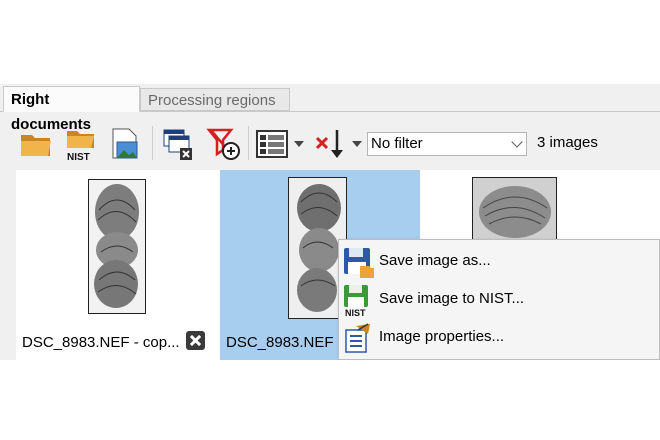 The width and height of the screenshot is (660, 440). Describe the element at coordinates (358, 338) in the screenshot. I see `properties-icon` at that location.